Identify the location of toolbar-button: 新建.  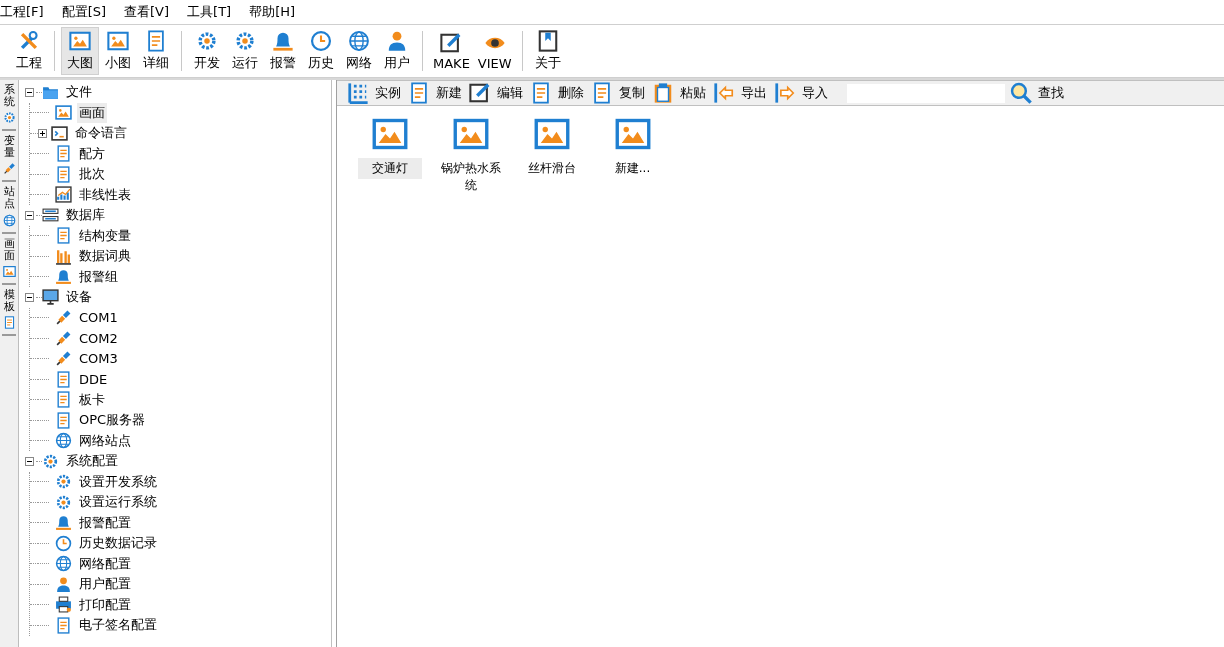
(436, 93).